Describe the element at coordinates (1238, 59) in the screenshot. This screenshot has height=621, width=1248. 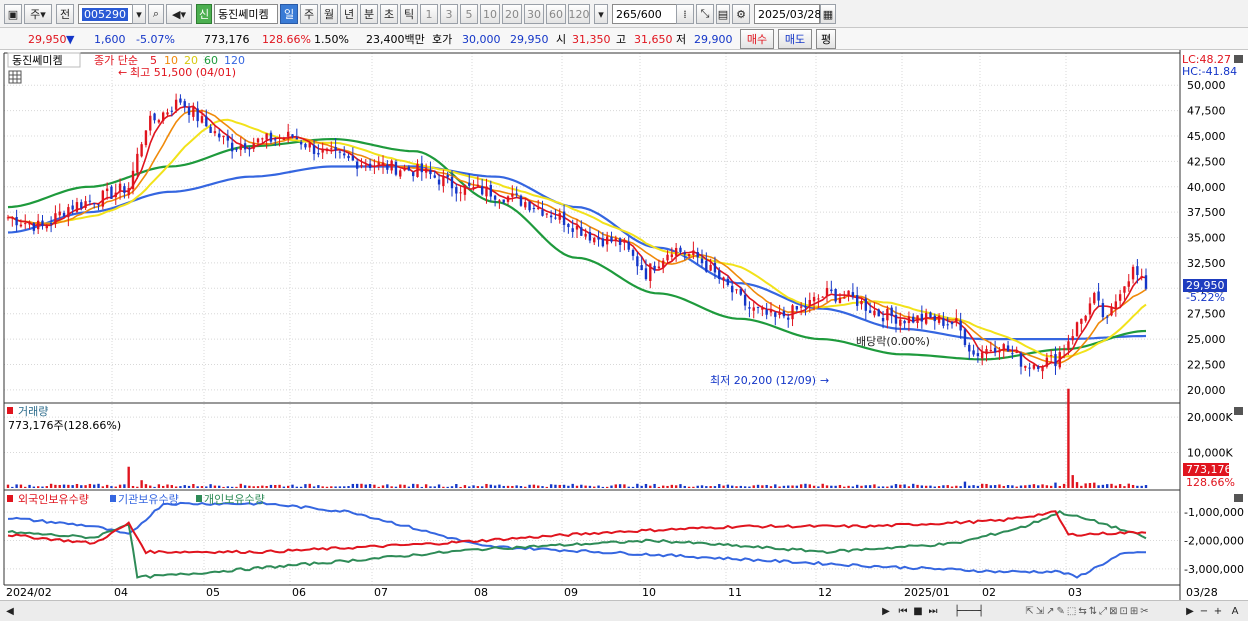
I see `price-panel-close-icon` at that location.